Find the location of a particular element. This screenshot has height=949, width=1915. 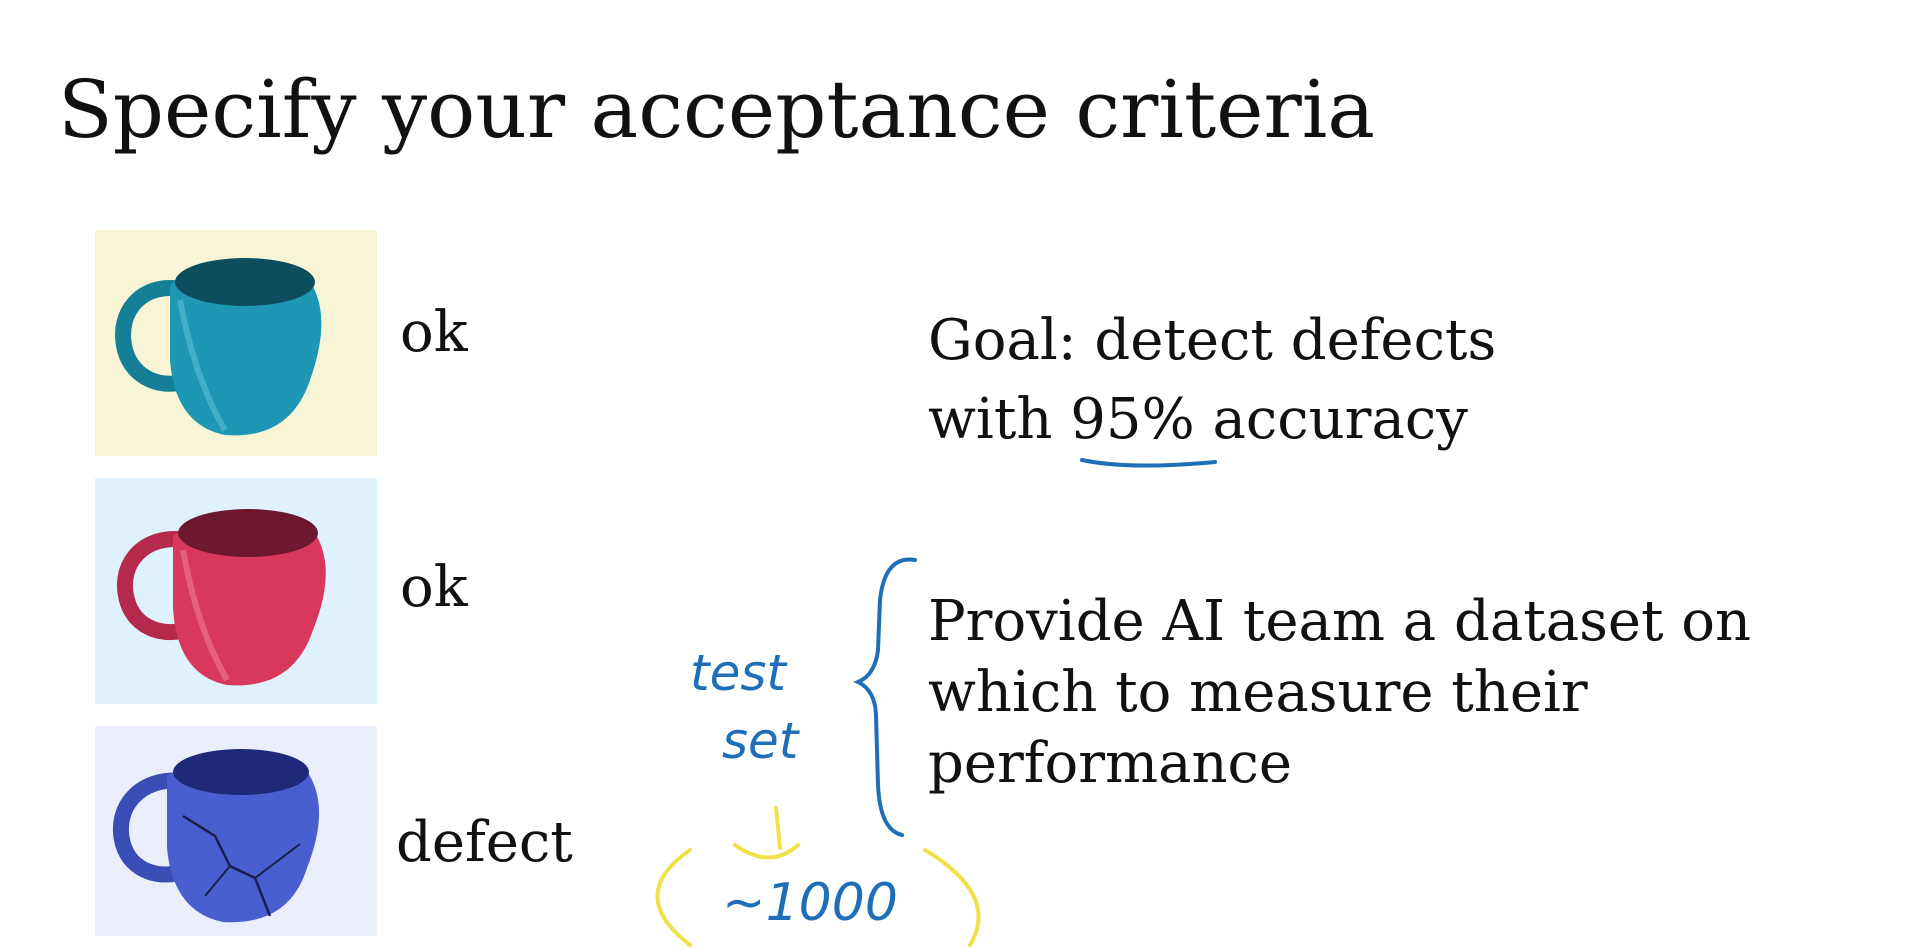

set-annotation: set is located at coordinates (761, 741).